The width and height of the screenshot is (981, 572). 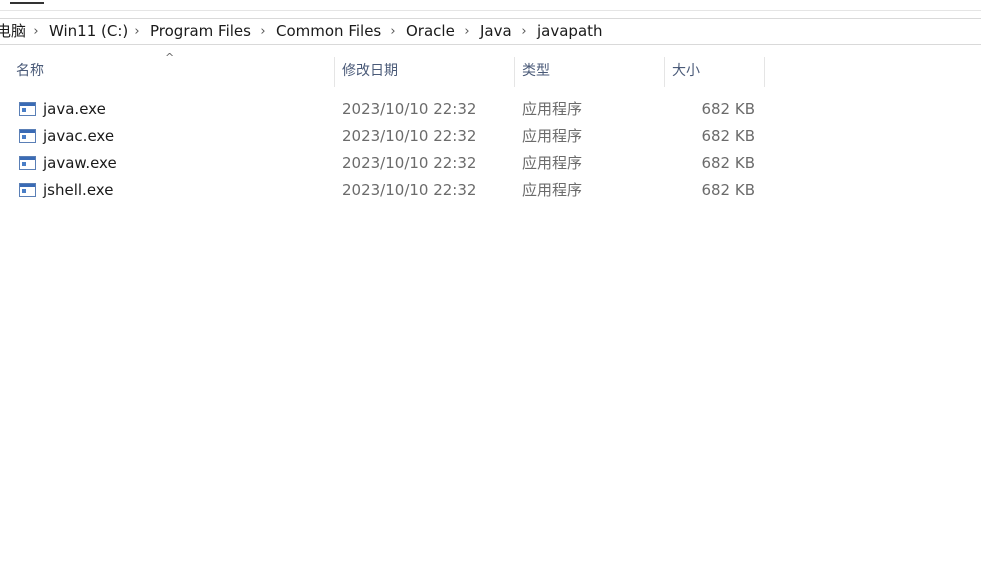 I want to click on breadcrumb-item-program-files: Program Files, so click(x=200, y=31).